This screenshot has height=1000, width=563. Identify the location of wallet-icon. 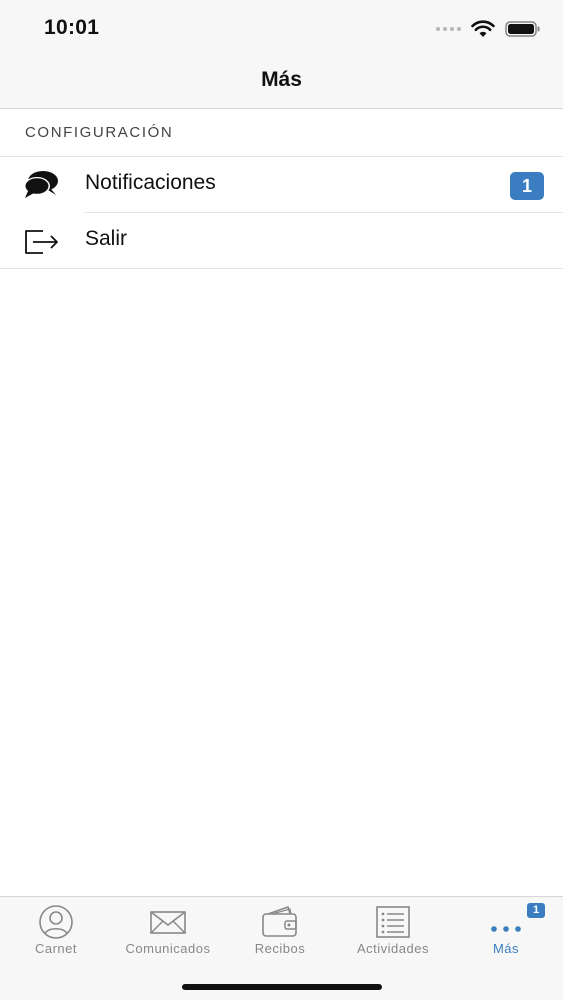
(279, 921).